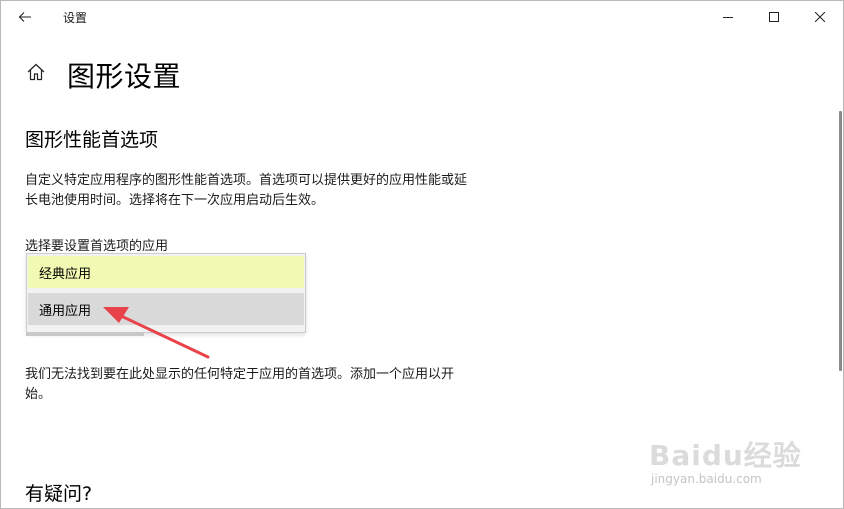  I want to click on home-button, so click(36, 74).